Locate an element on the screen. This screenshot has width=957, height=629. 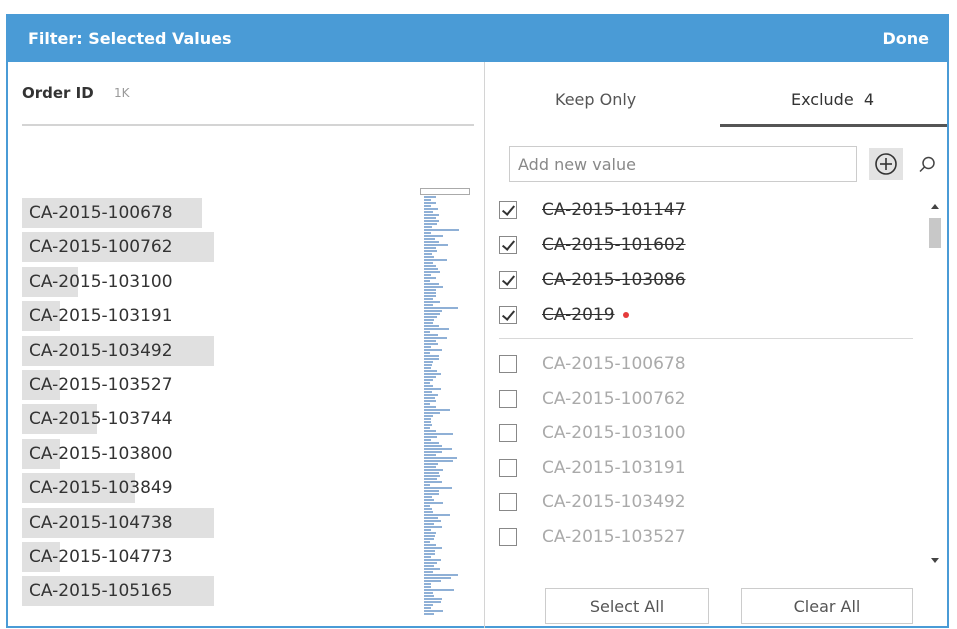
done-button: Done is located at coordinates (905, 38).